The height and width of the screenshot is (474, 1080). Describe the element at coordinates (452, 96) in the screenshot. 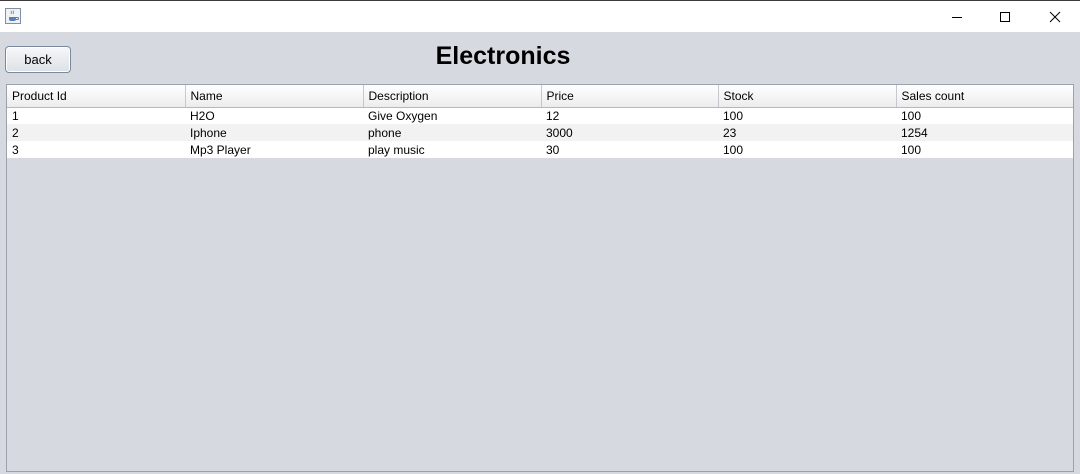

I see `column-header-description: Description` at that location.